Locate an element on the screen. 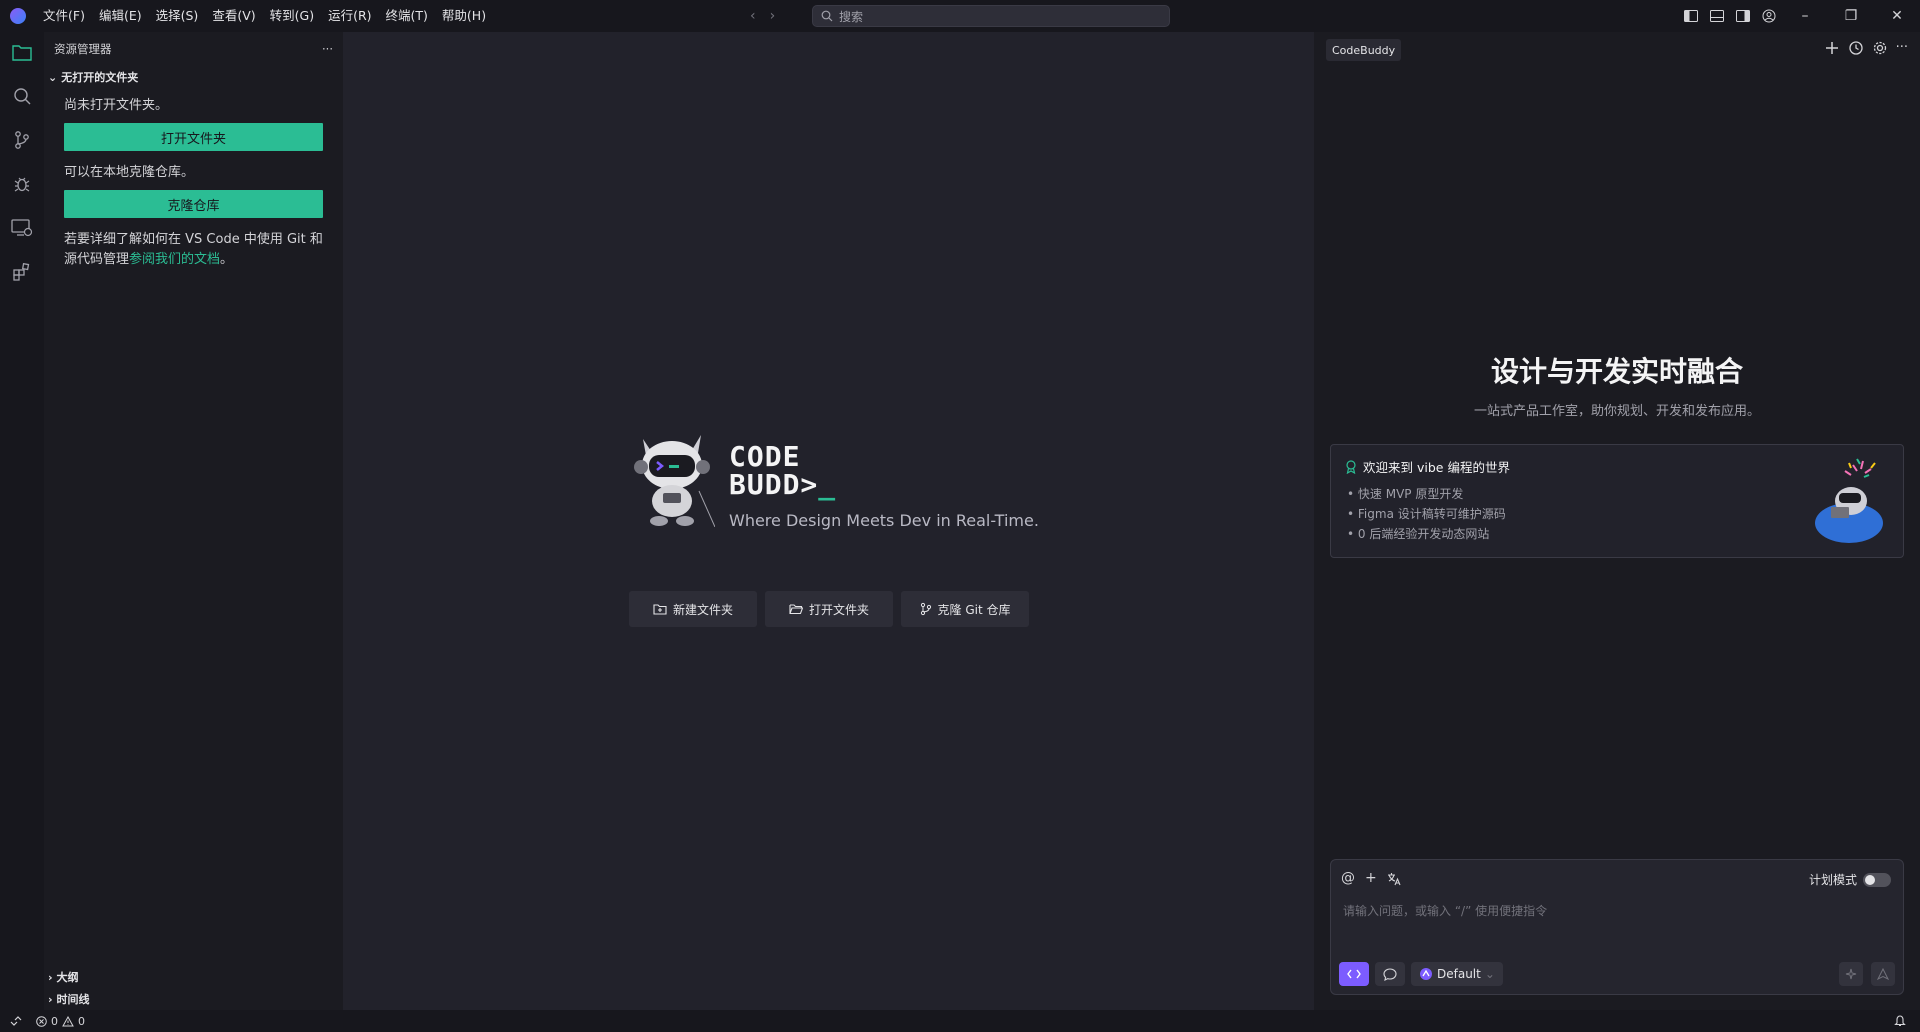  chat-bubble-icon is located at coordinates (1390, 974).